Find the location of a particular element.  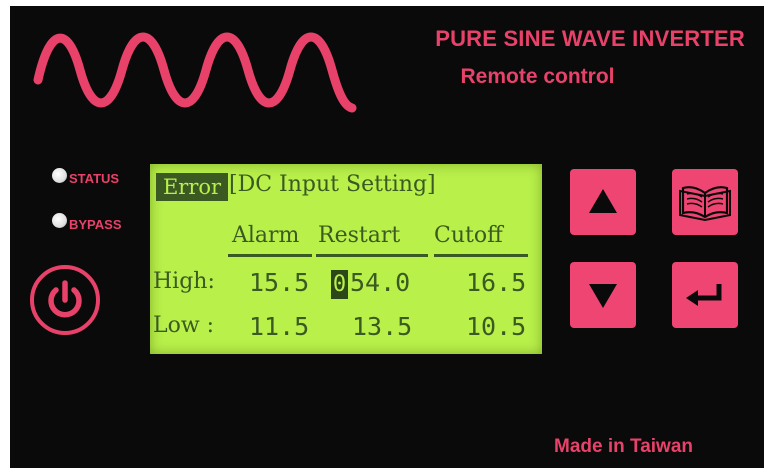

cutoff-underline is located at coordinates (481, 255).